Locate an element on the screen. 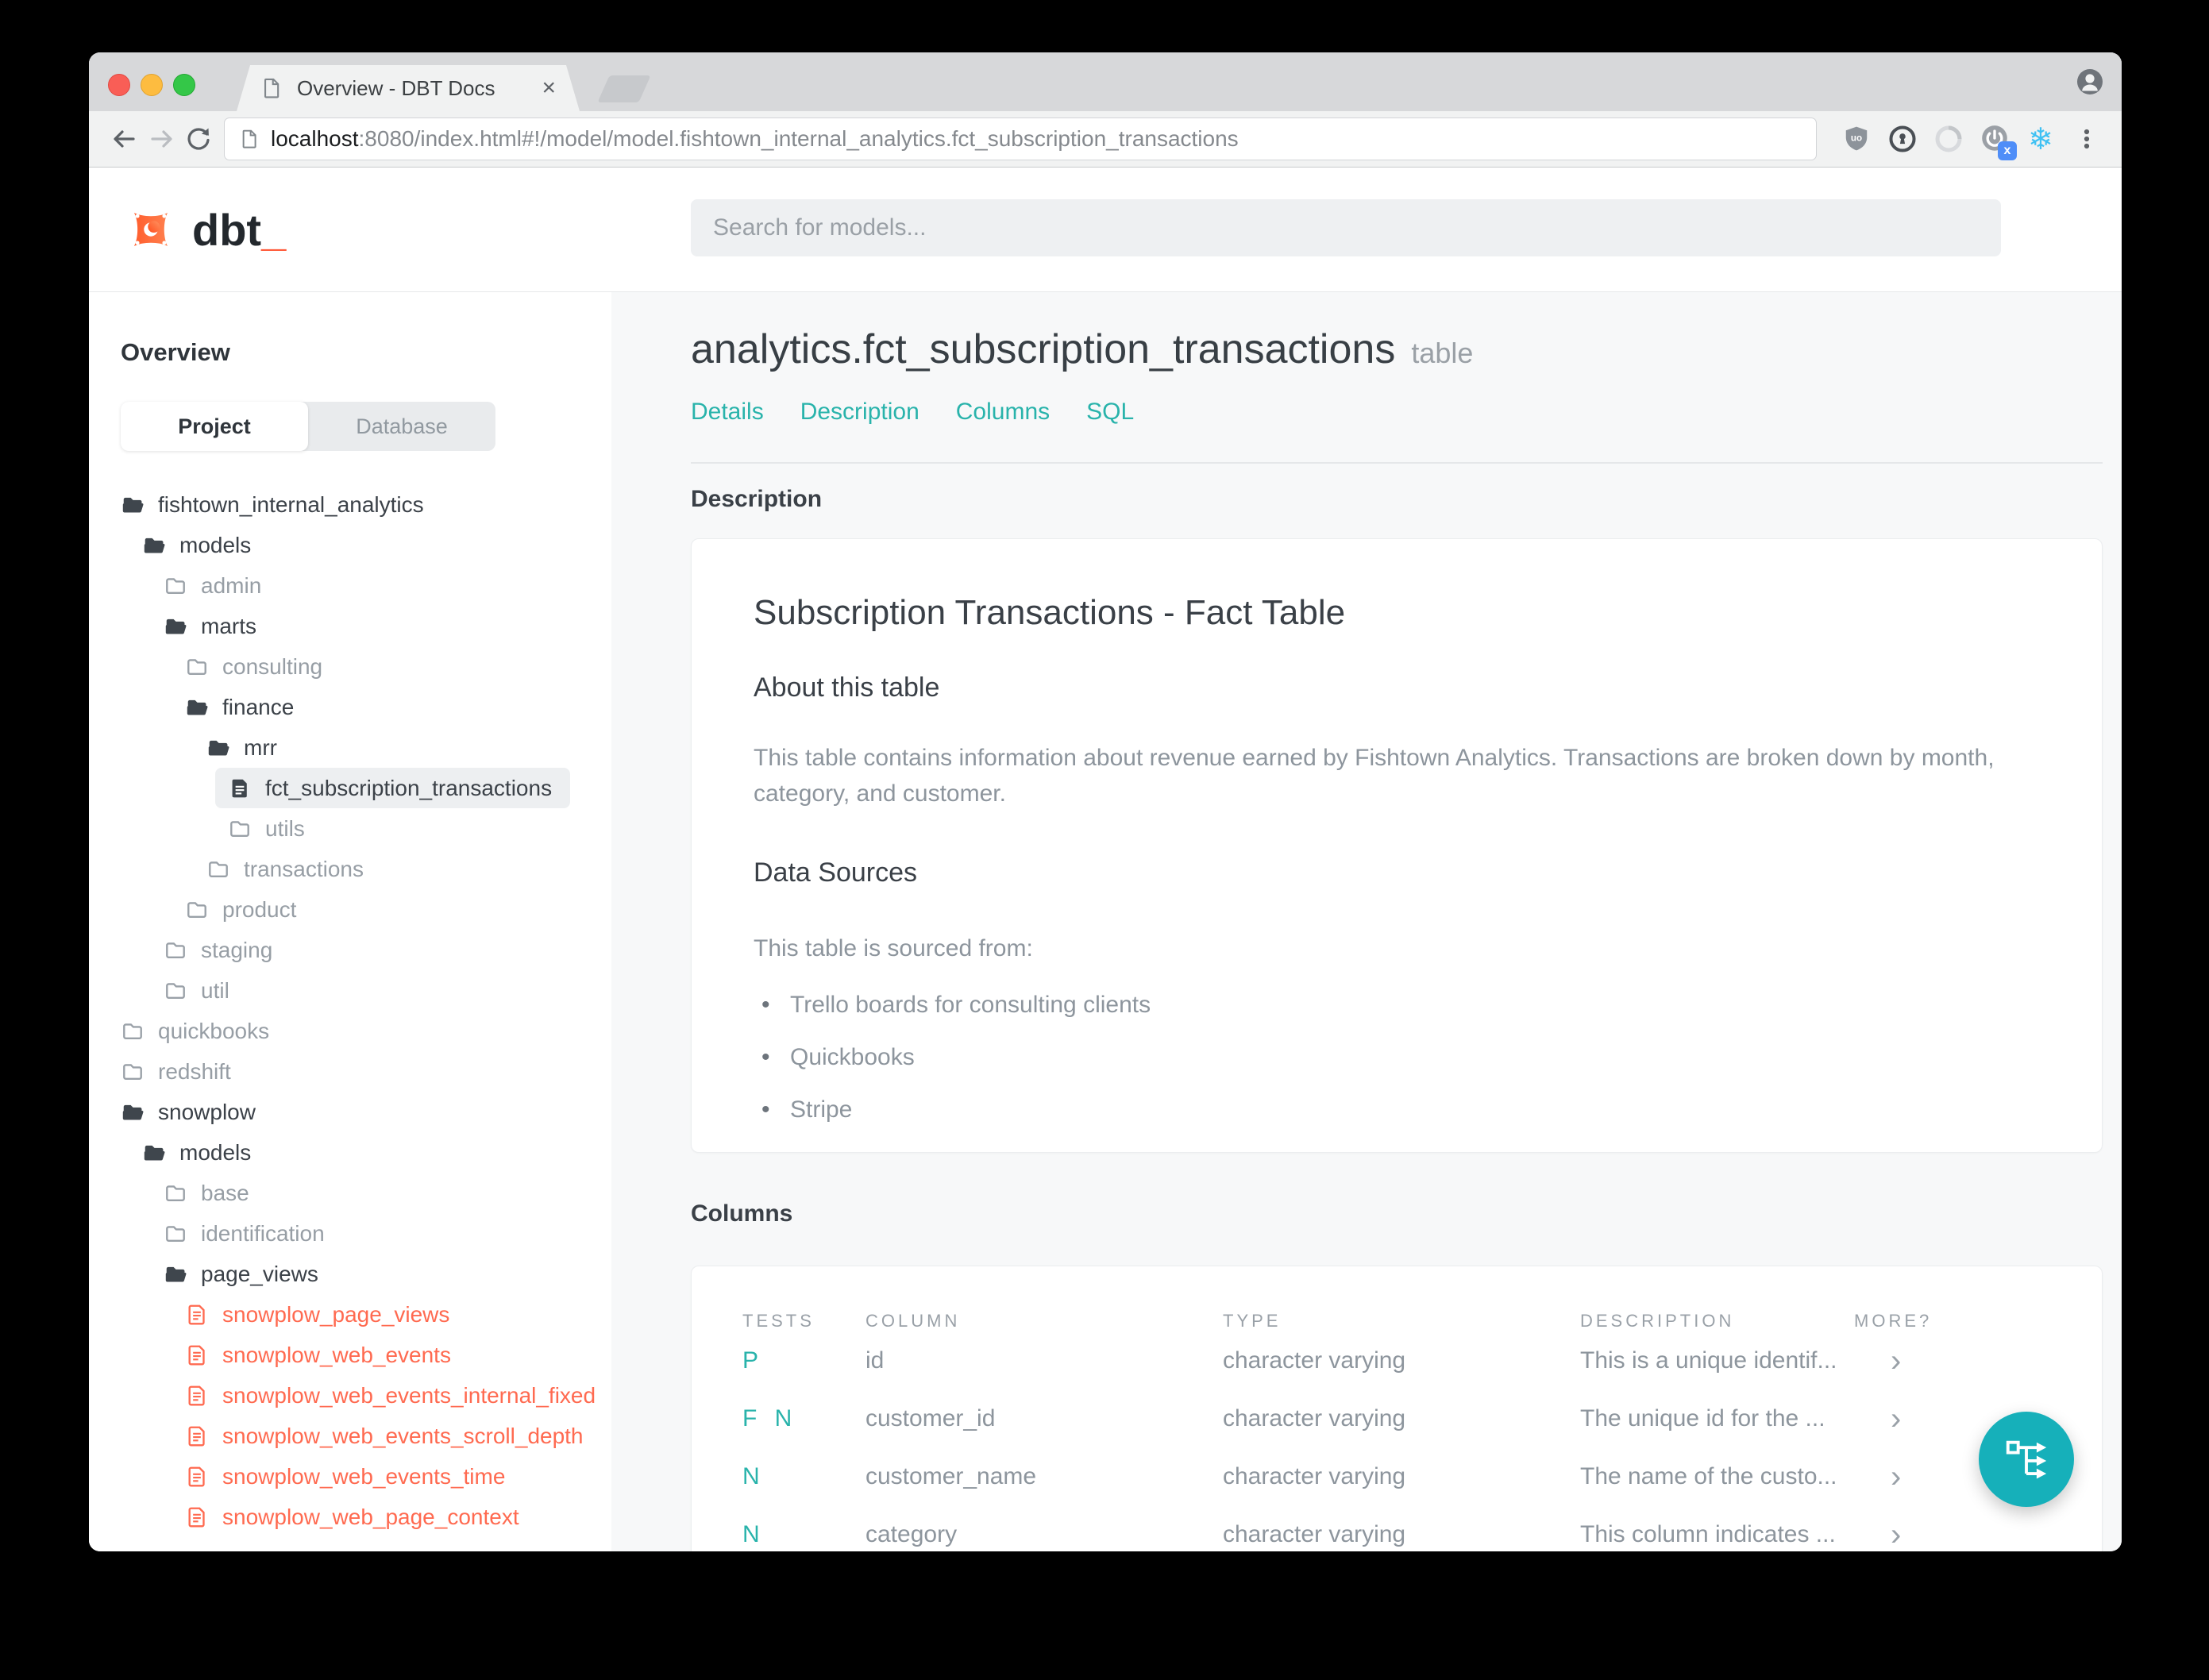  data-source-item: Trello boards for consulting clients is located at coordinates (1400, 1006).